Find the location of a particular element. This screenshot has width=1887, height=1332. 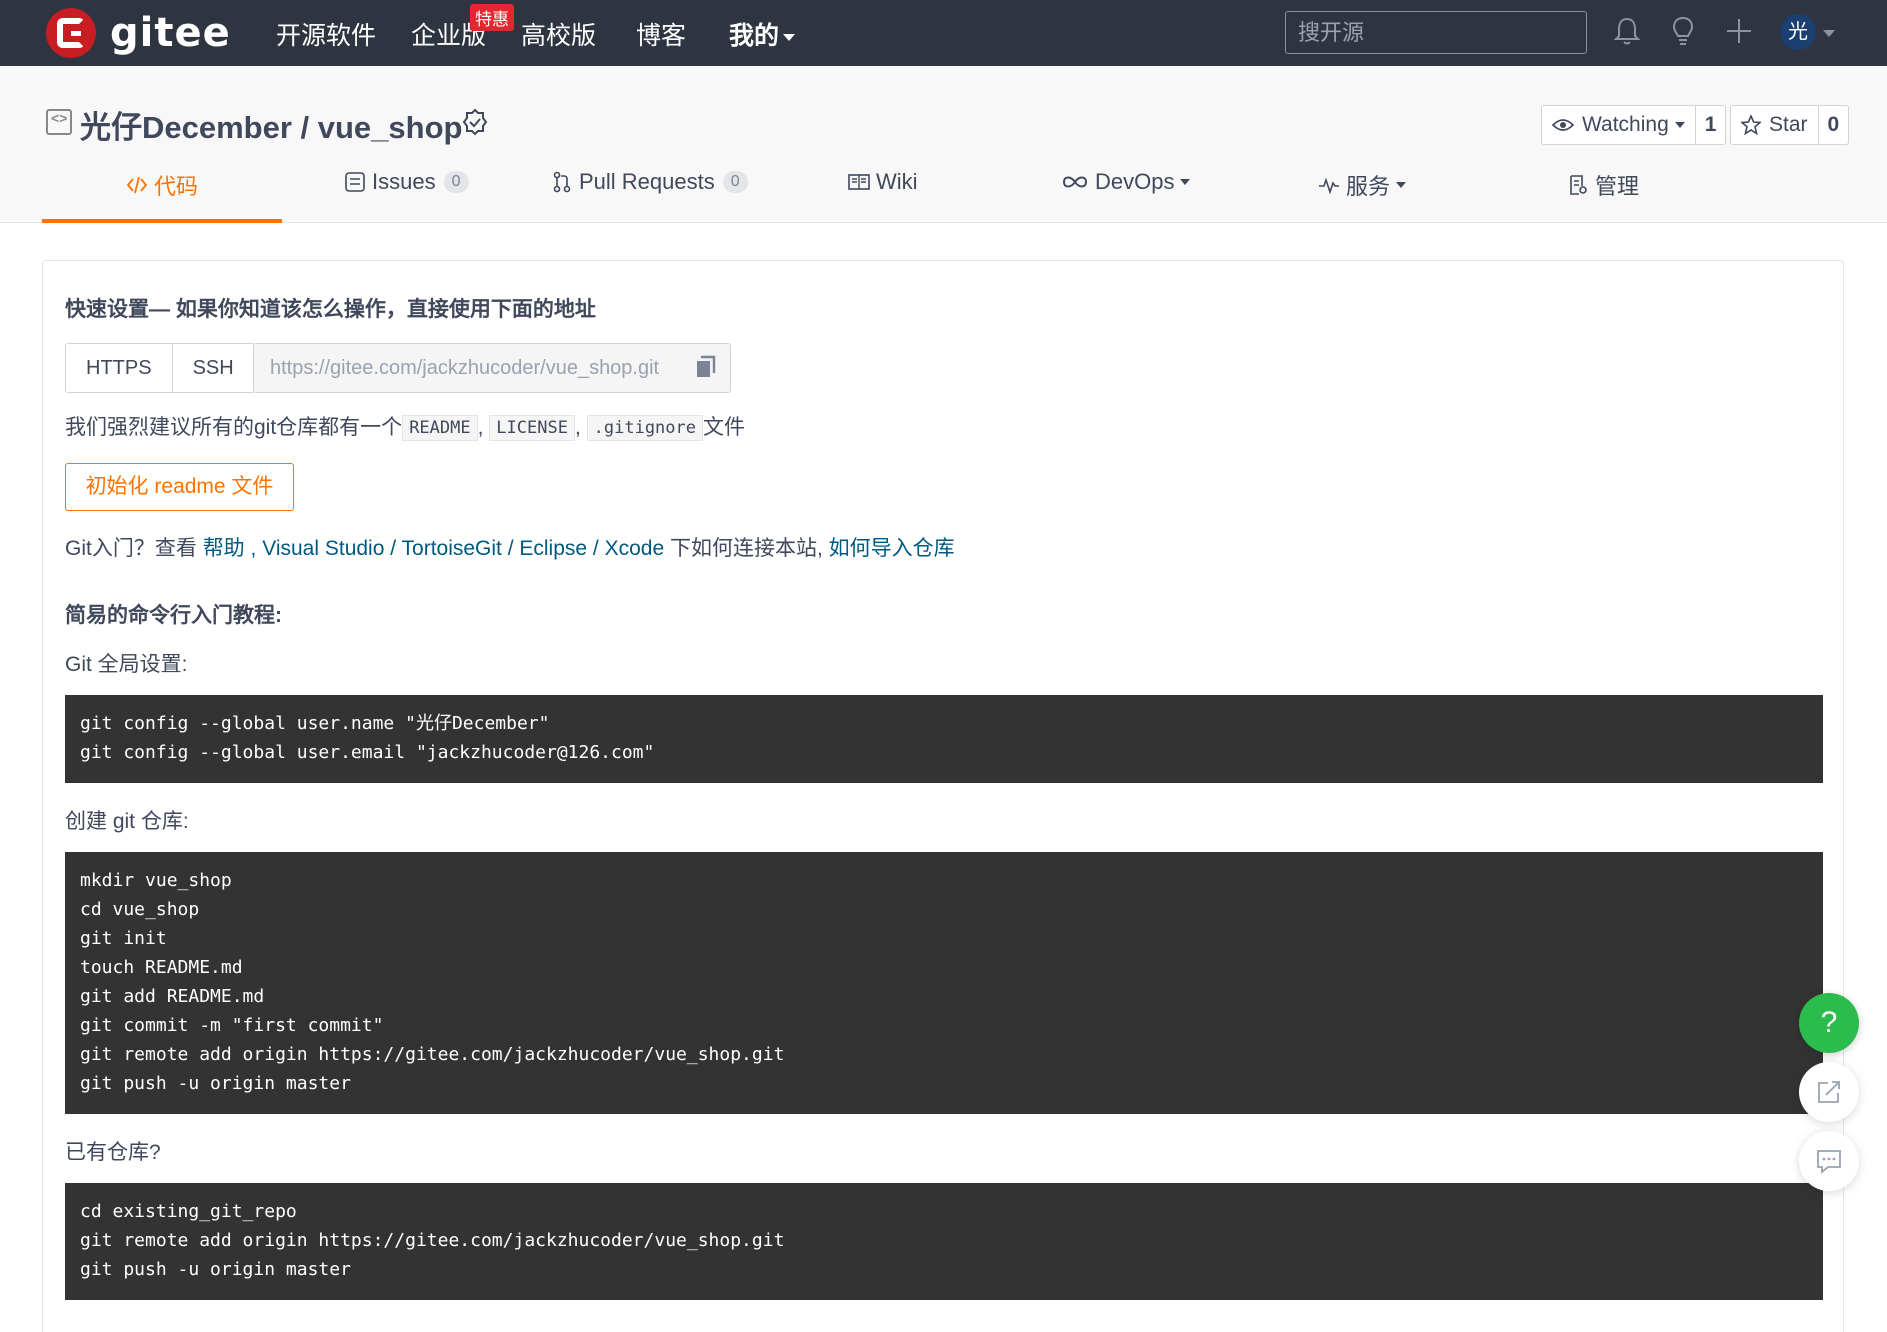

help-link: 帮助 is located at coordinates (224, 548).